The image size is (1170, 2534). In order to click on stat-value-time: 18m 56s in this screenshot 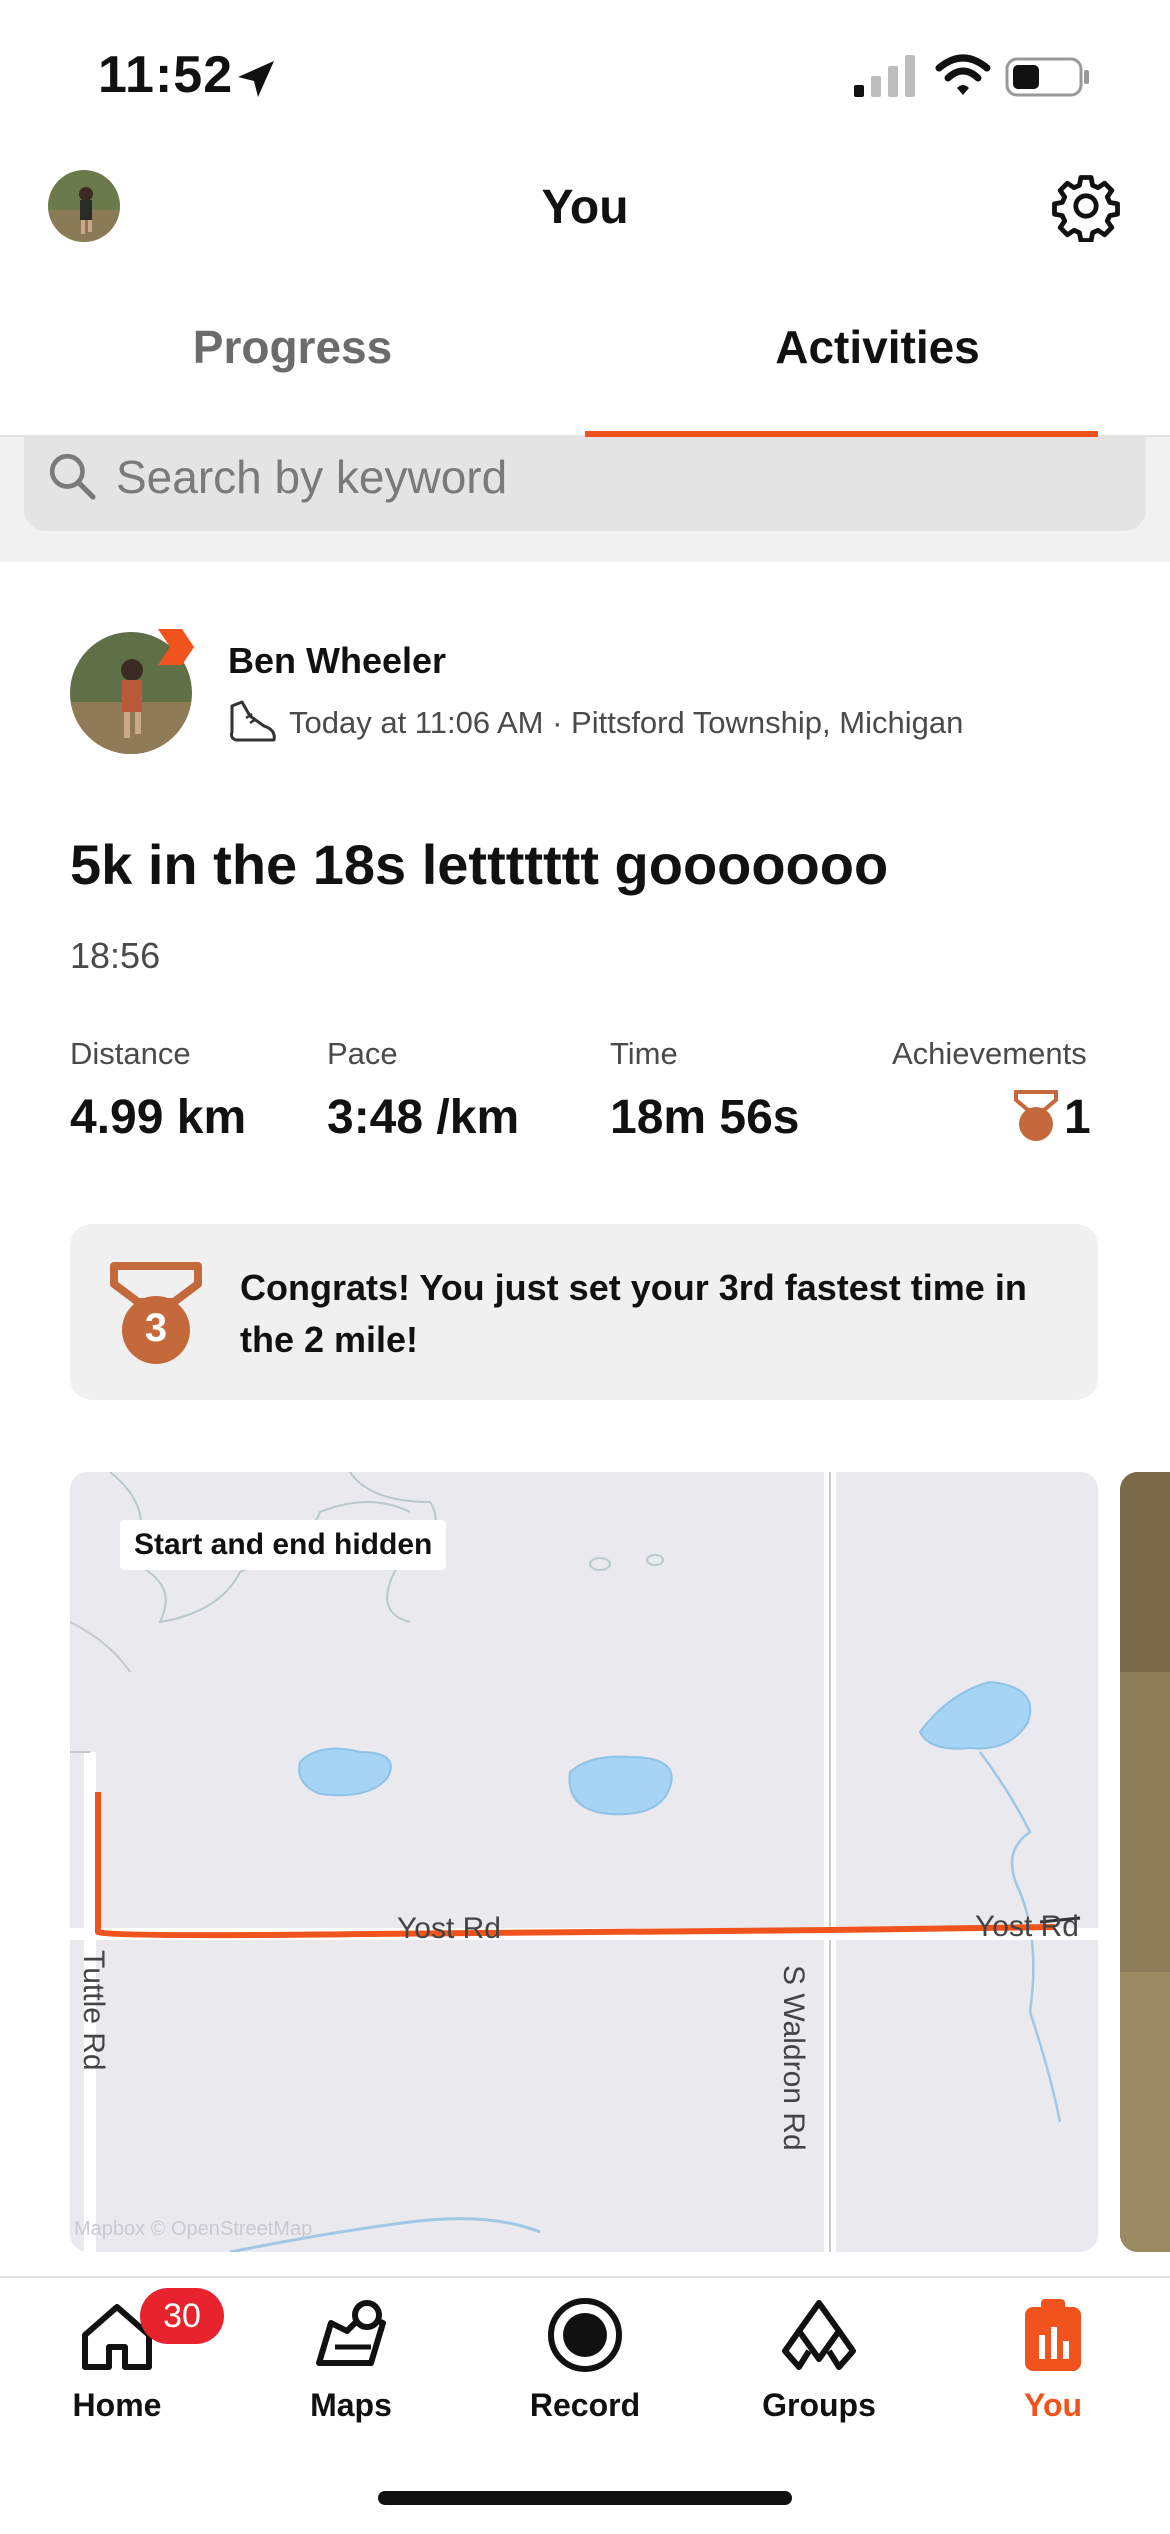, I will do `click(705, 1117)`.